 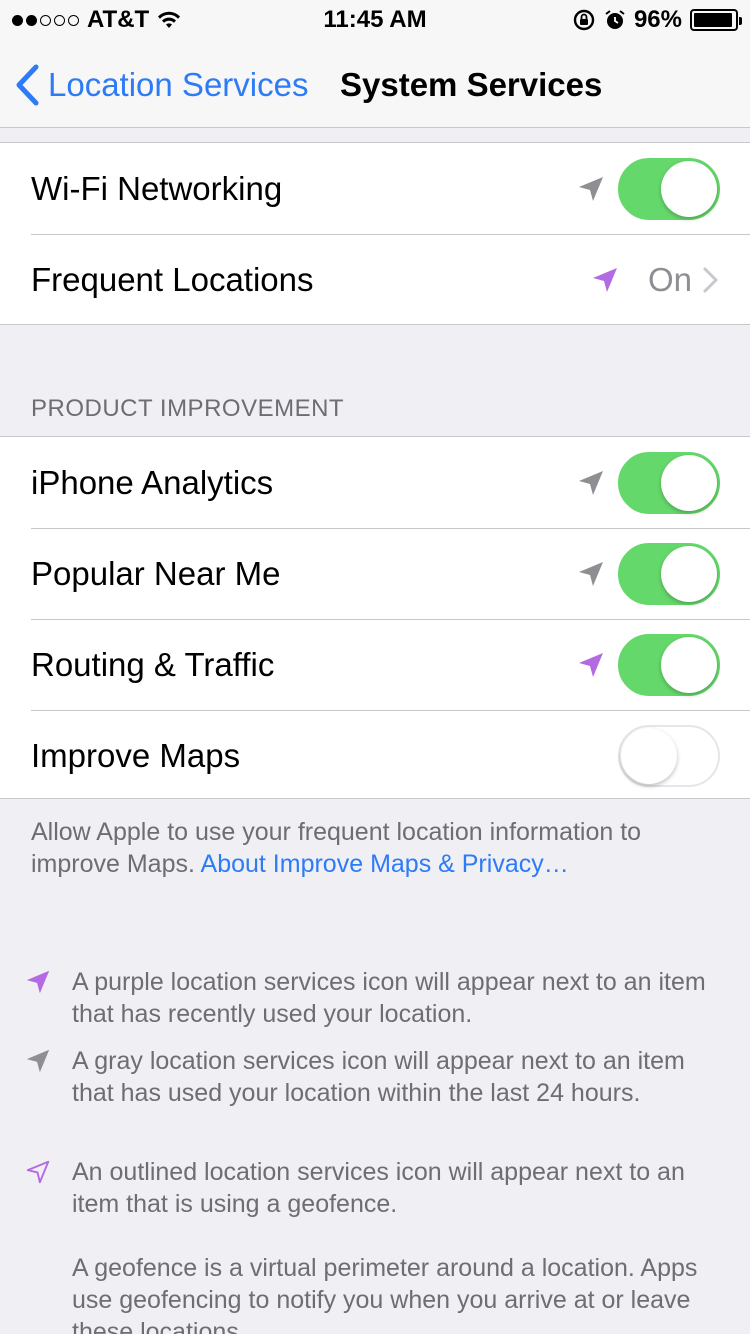 I want to click on status-bar: AT&T 11:45 AM 96%, so click(x=375, y=20).